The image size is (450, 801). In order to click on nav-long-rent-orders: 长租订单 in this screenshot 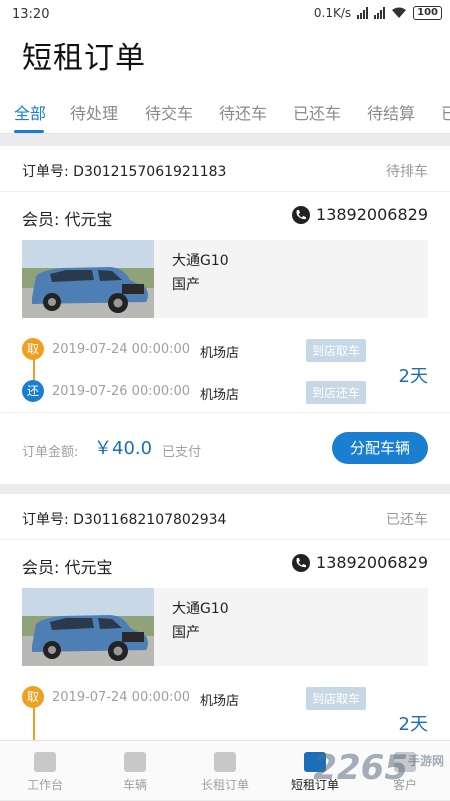, I will do `click(225, 771)`.